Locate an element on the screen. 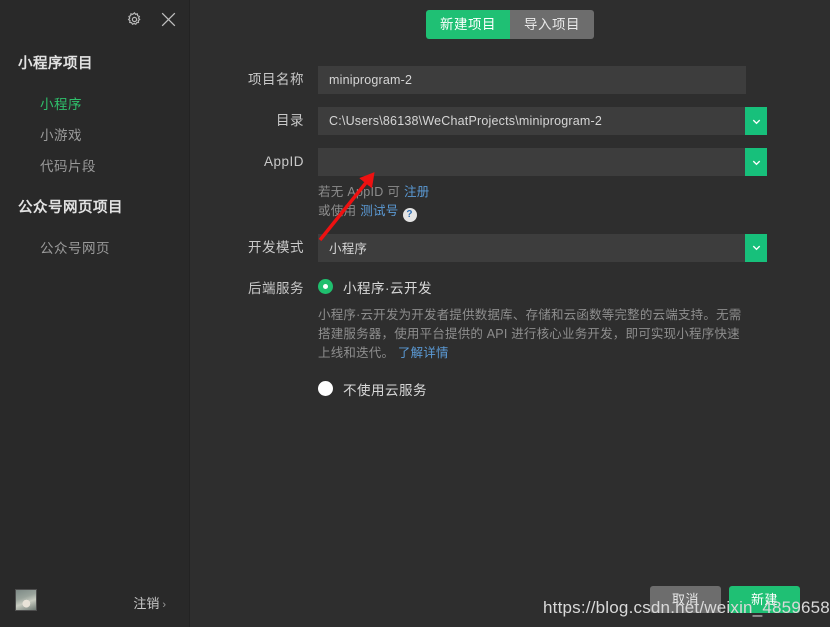 The width and height of the screenshot is (830, 627). avatar is located at coordinates (26, 600).